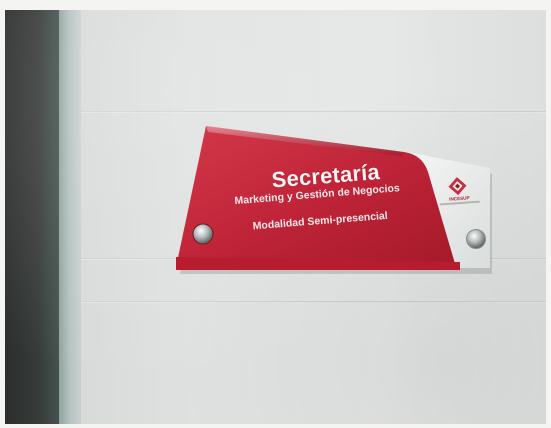 The height and width of the screenshot is (428, 551). What do you see at coordinates (70, 217) in the screenshot?
I see `metal-post` at bounding box center [70, 217].